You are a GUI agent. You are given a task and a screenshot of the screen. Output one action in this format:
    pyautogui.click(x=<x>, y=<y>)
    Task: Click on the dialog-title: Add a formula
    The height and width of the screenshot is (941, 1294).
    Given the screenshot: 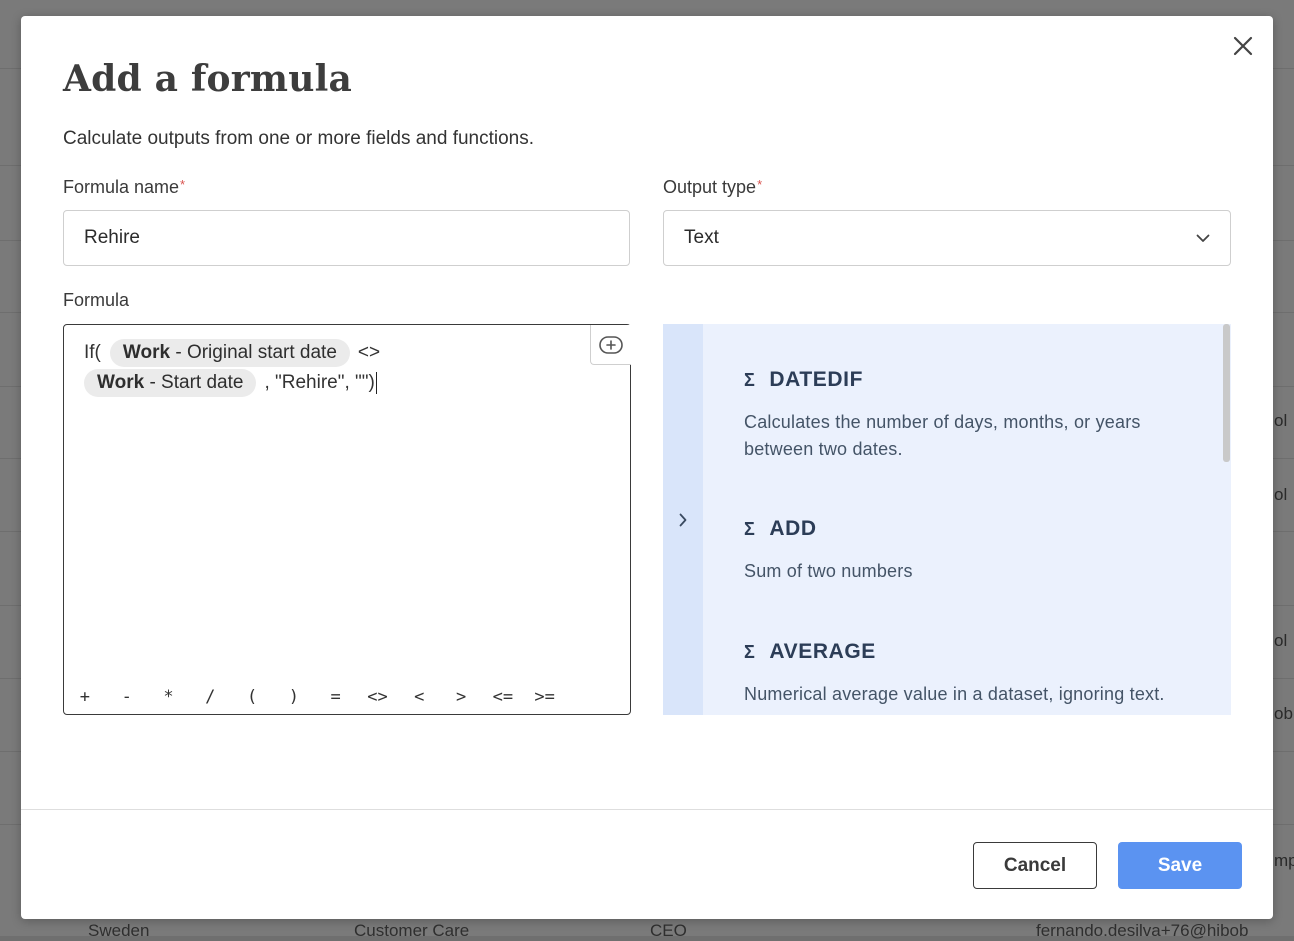 What is the action you would take?
    pyautogui.click(x=208, y=79)
    